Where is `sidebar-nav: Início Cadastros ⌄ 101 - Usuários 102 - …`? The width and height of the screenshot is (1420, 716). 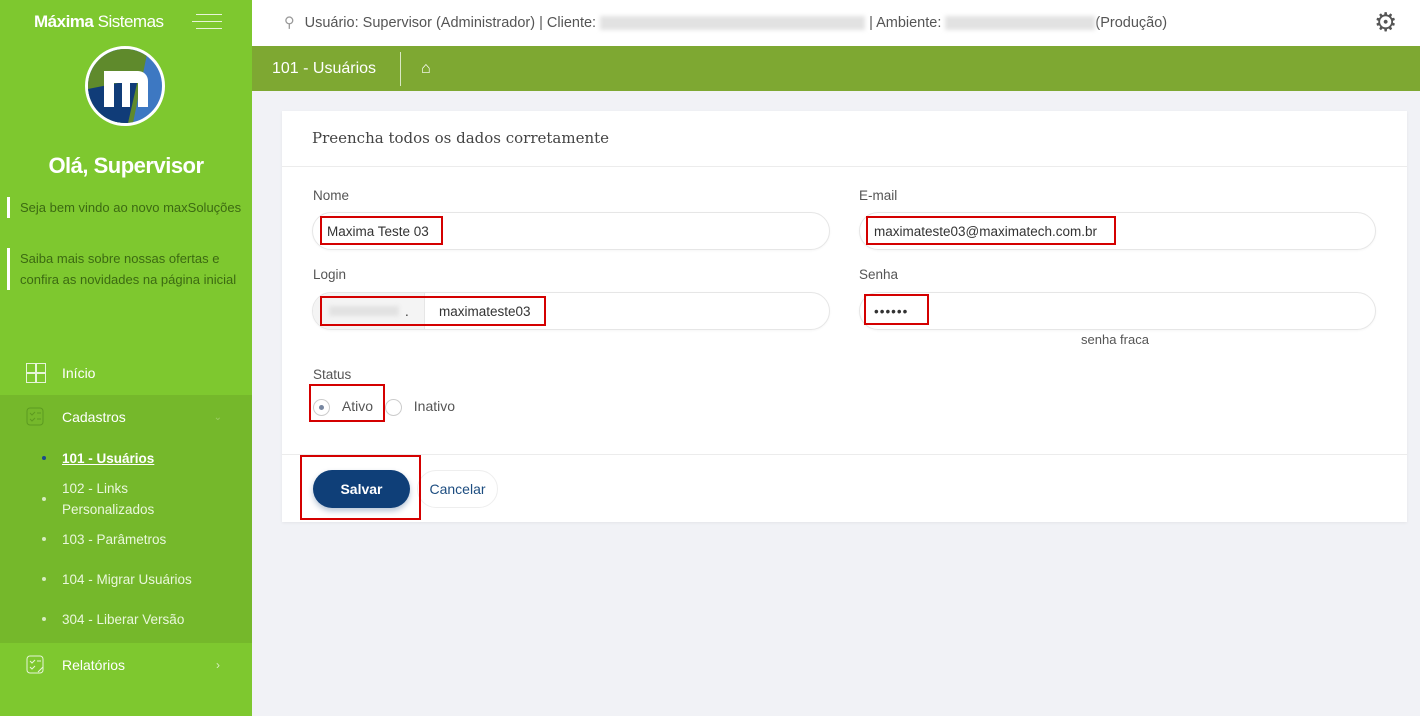 sidebar-nav: Início Cadastros ⌄ 101 - Usuários 102 - … is located at coordinates (126, 519).